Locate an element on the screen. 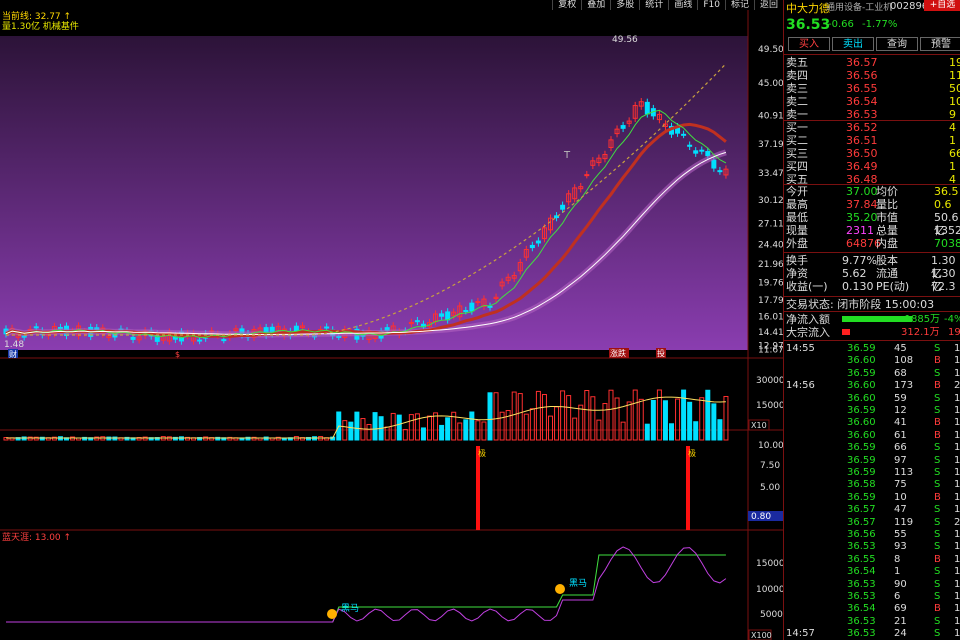  tick-row: 36.60 59 S 1 is located at coordinates (872, 398).